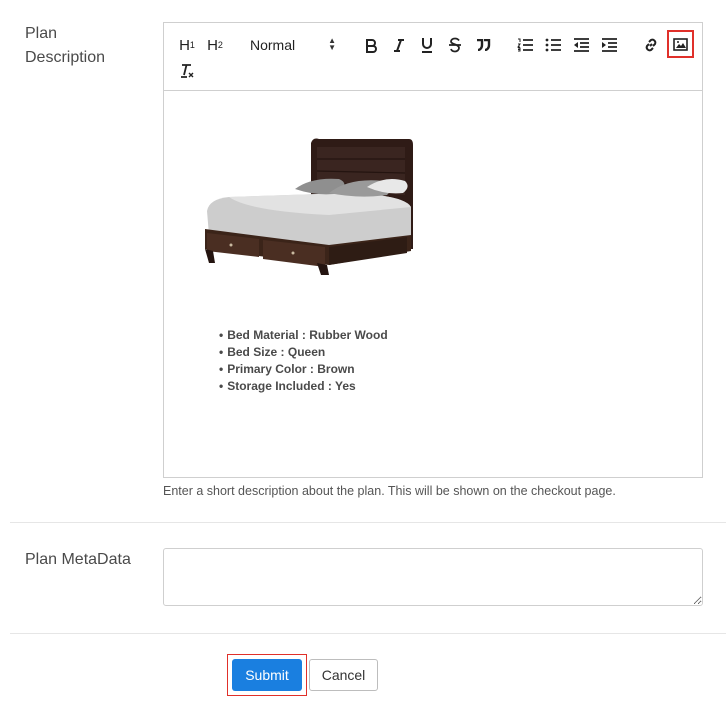  I want to click on clear-format-icon, so click(187, 71).